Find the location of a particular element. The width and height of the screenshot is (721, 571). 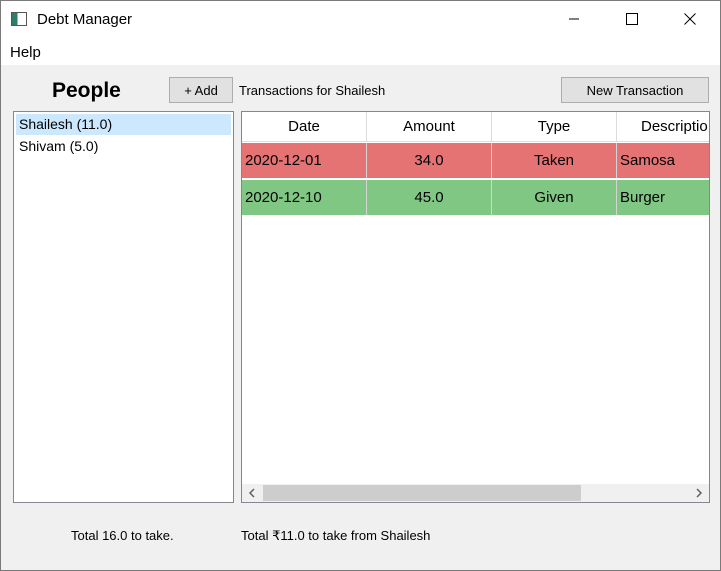

close-icon is located at coordinates (690, 19).